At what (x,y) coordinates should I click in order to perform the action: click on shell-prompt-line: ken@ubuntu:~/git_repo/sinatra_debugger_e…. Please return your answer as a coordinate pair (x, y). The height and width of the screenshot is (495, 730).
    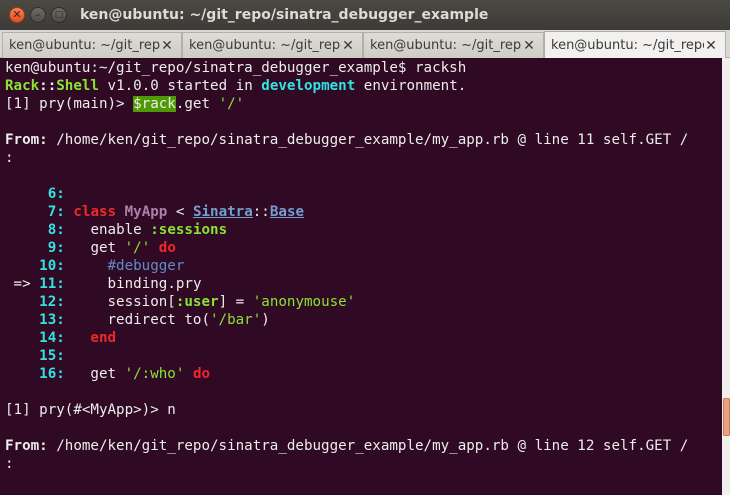
    Looking at the image, I should click on (236, 68).